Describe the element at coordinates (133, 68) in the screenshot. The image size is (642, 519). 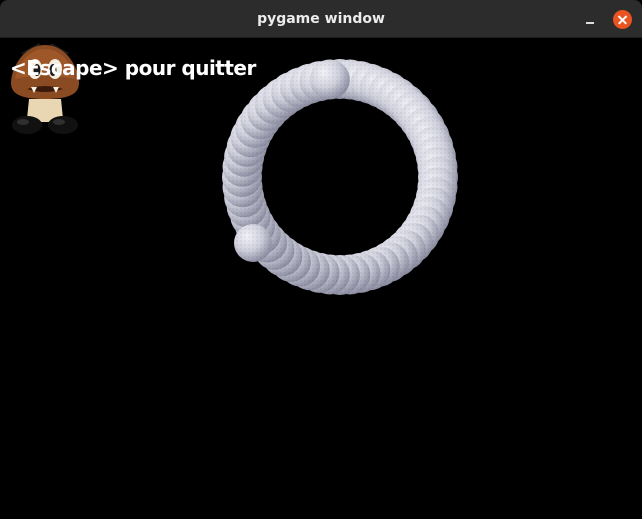
I see `escape-instruction: <Escape> pour quitter` at that location.